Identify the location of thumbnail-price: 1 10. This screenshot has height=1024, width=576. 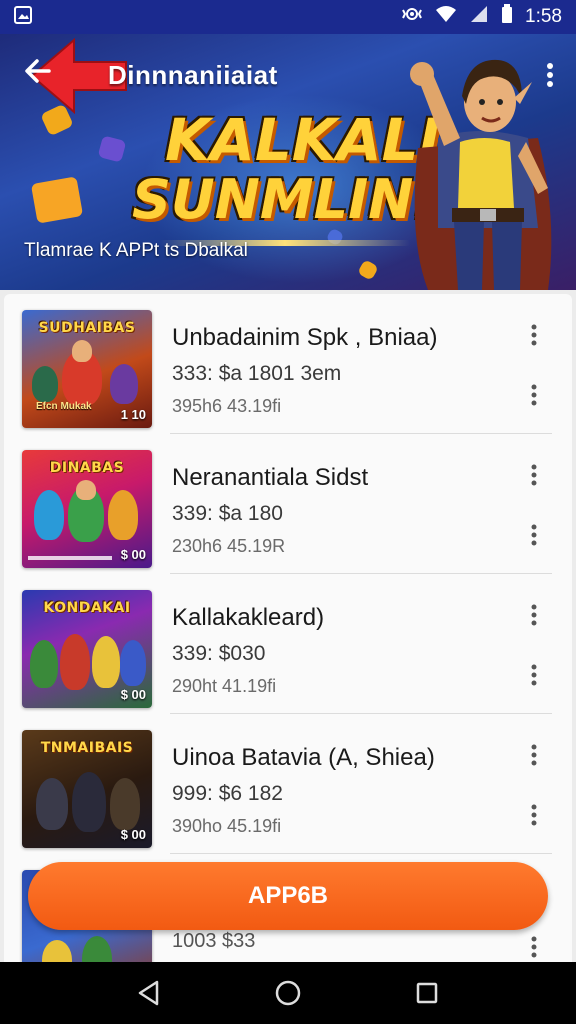
(133, 414).